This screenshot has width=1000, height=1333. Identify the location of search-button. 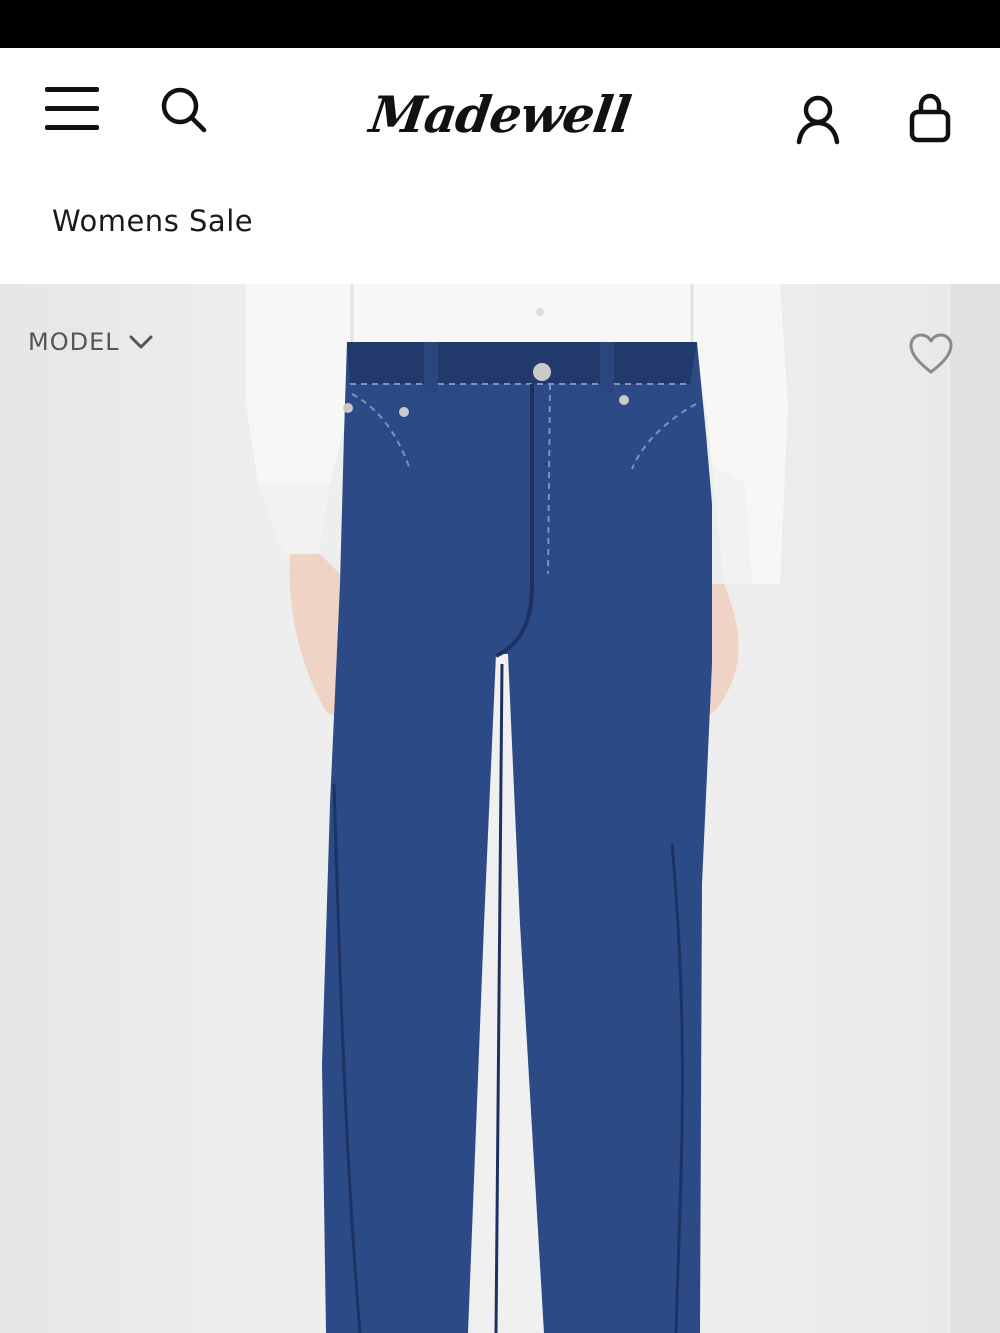
(184, 110).